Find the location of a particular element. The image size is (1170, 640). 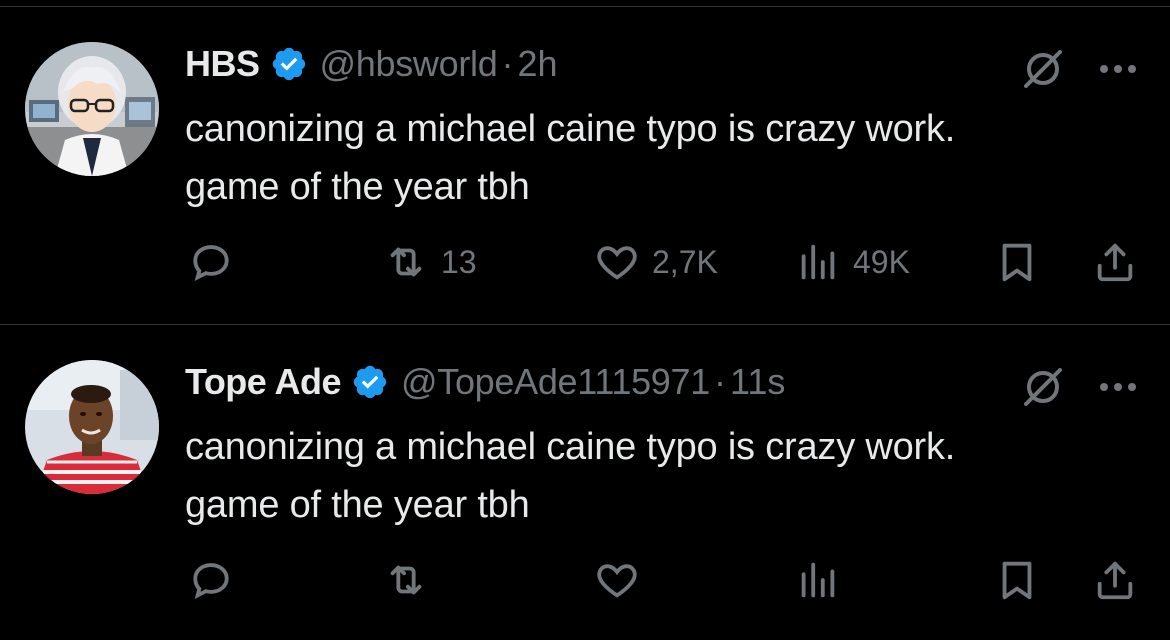

action-bar: 13 2,7K 49K is located at coordinates (585, 262).